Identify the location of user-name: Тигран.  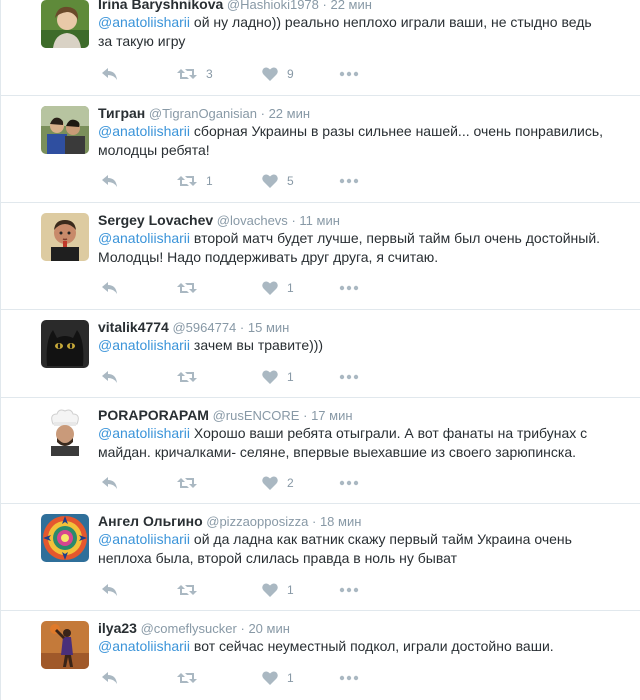
(121, 113).